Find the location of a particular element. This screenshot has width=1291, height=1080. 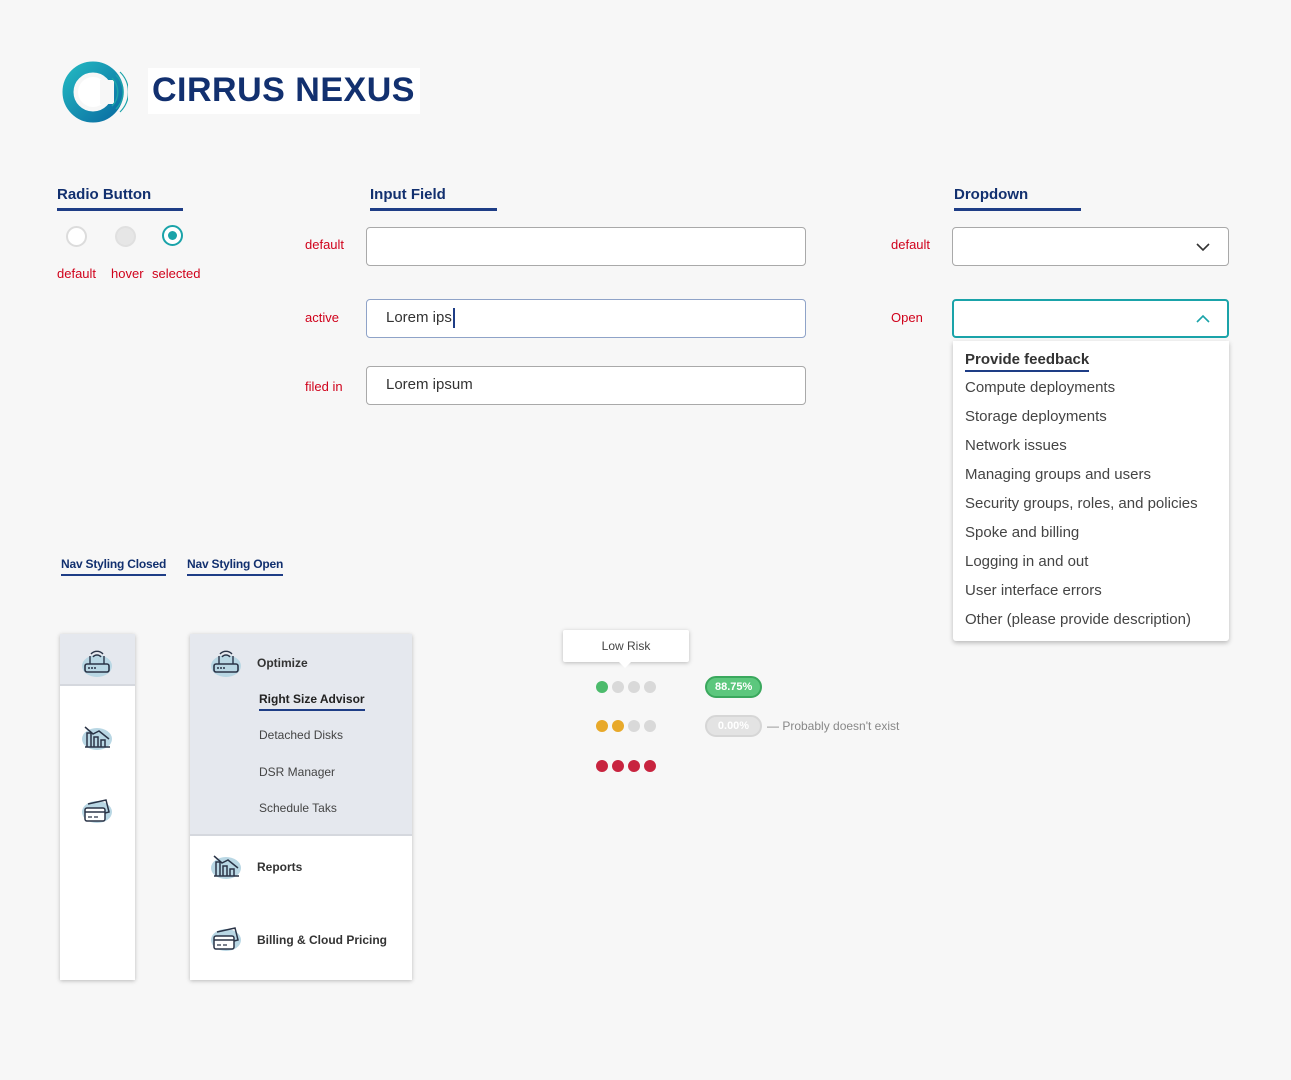

input-active-label: active is located at coordinates (322, 317).